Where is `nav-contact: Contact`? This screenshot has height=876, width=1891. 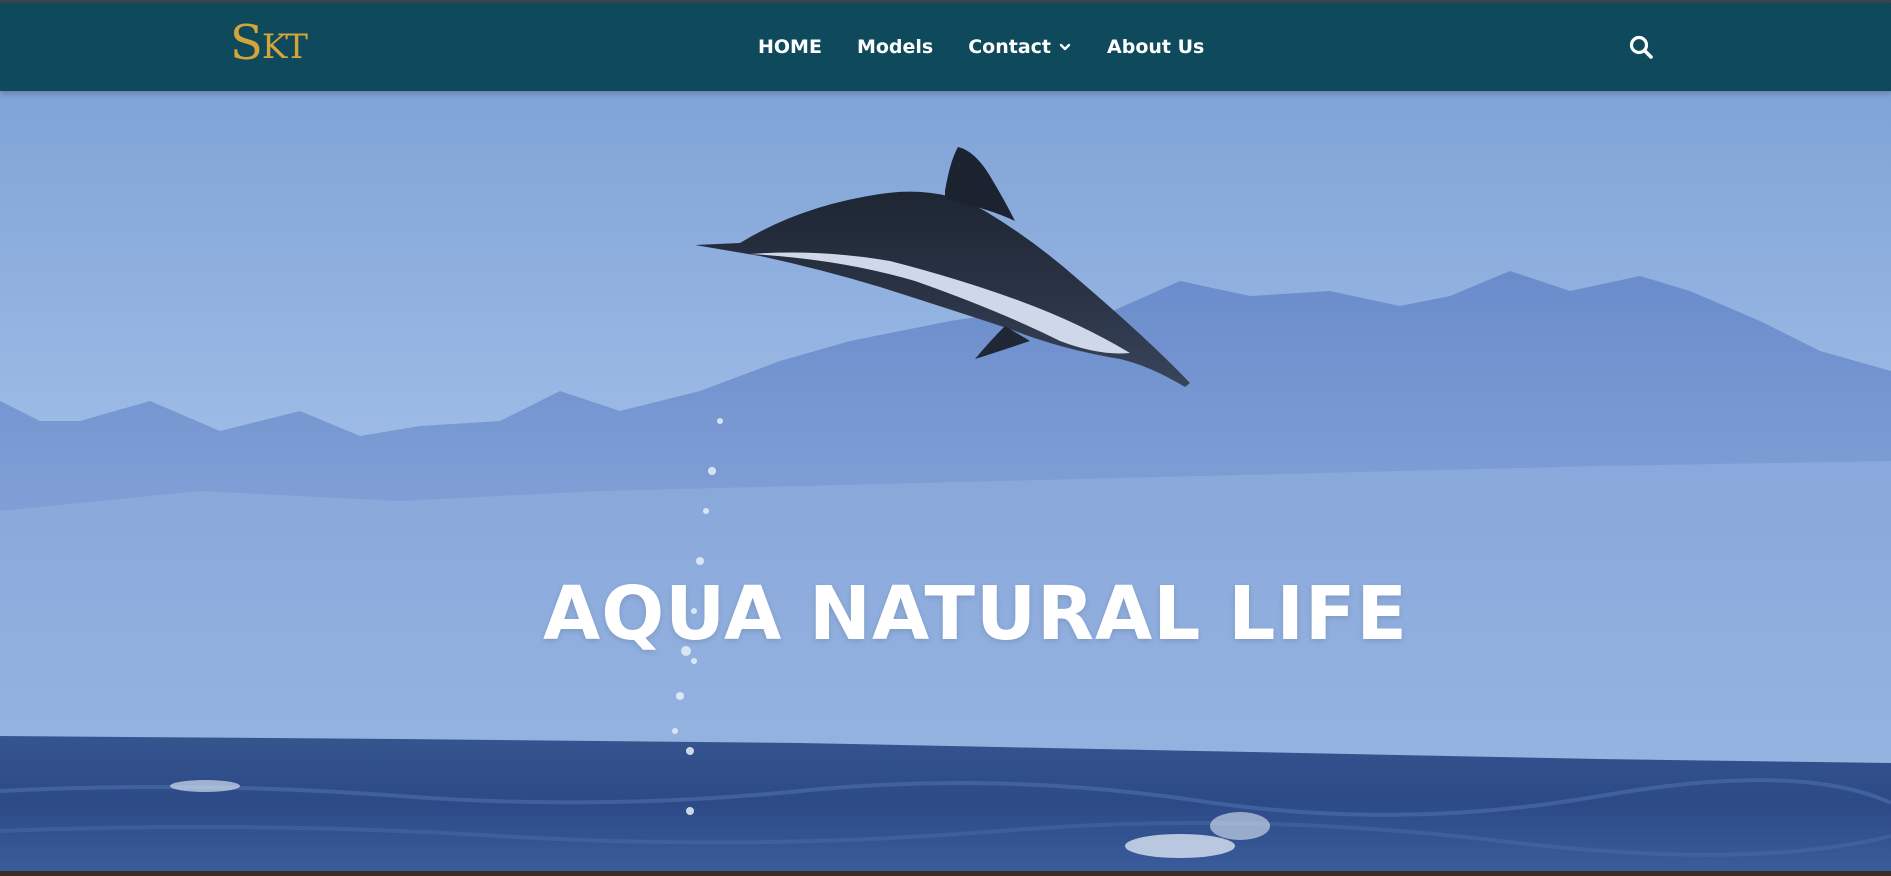 nav-contact: Contact is located at coordinates (1020, 47).